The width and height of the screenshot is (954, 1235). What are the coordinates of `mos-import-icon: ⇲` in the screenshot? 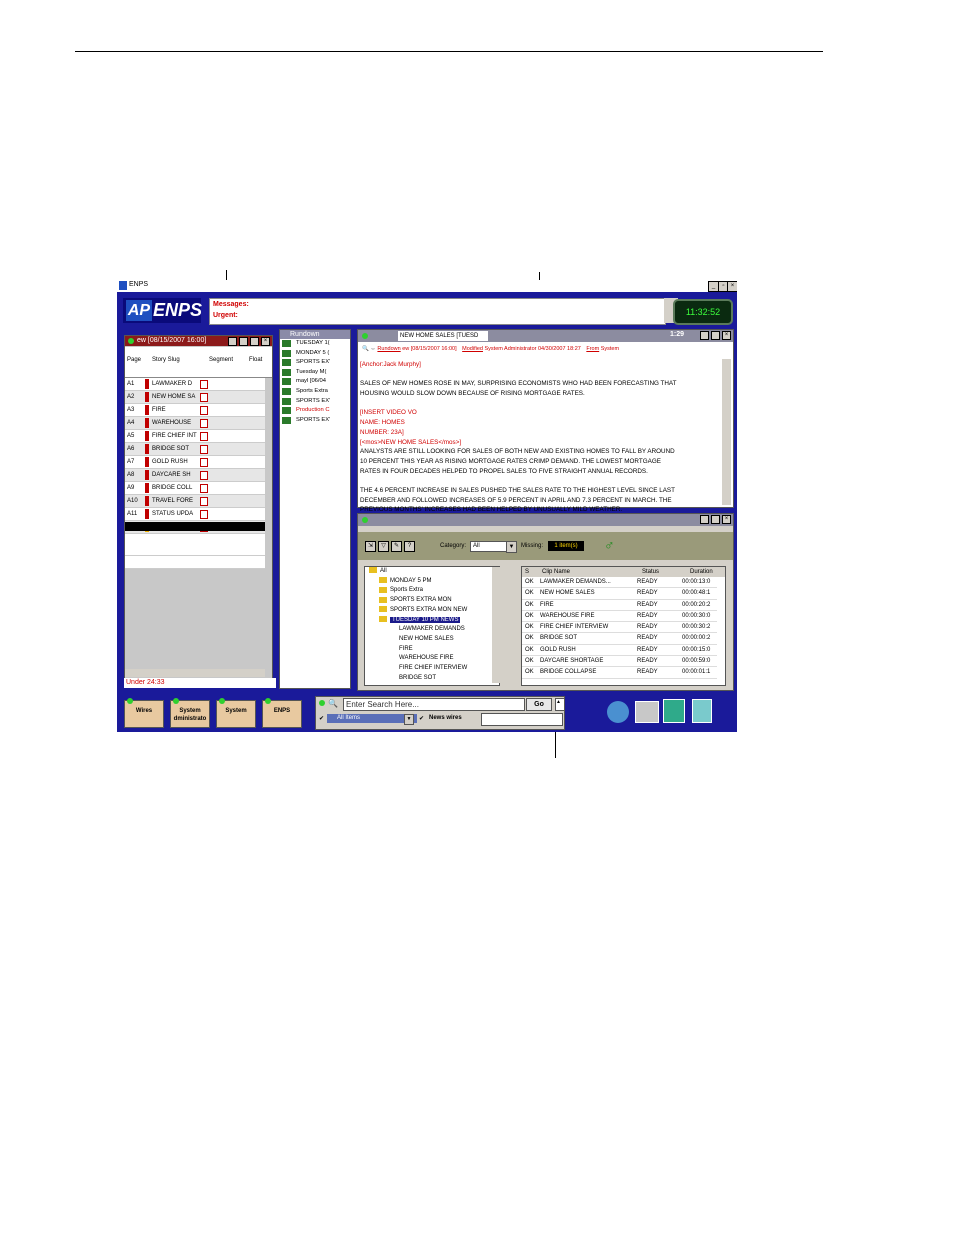 It's located at (370, 546).